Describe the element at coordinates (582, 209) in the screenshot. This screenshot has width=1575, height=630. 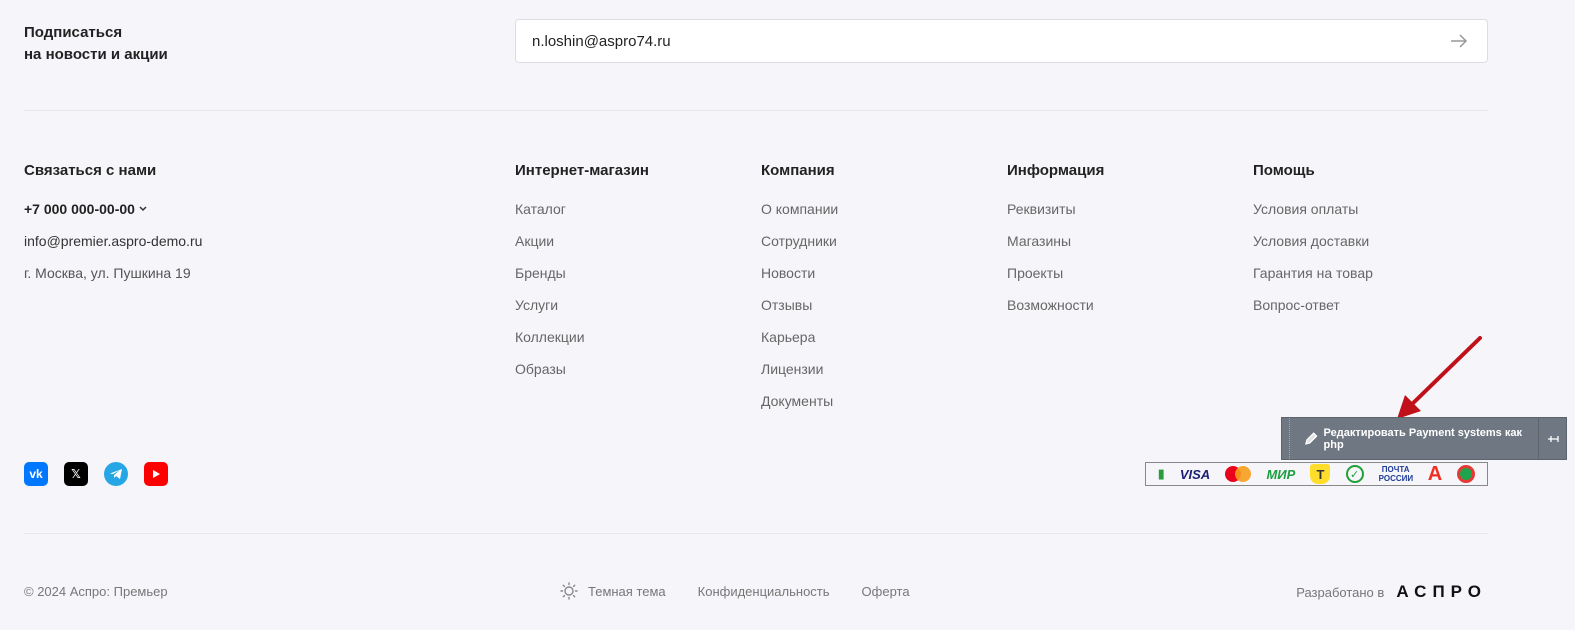
I see `footer-link-catalog: Каталог` at that location.